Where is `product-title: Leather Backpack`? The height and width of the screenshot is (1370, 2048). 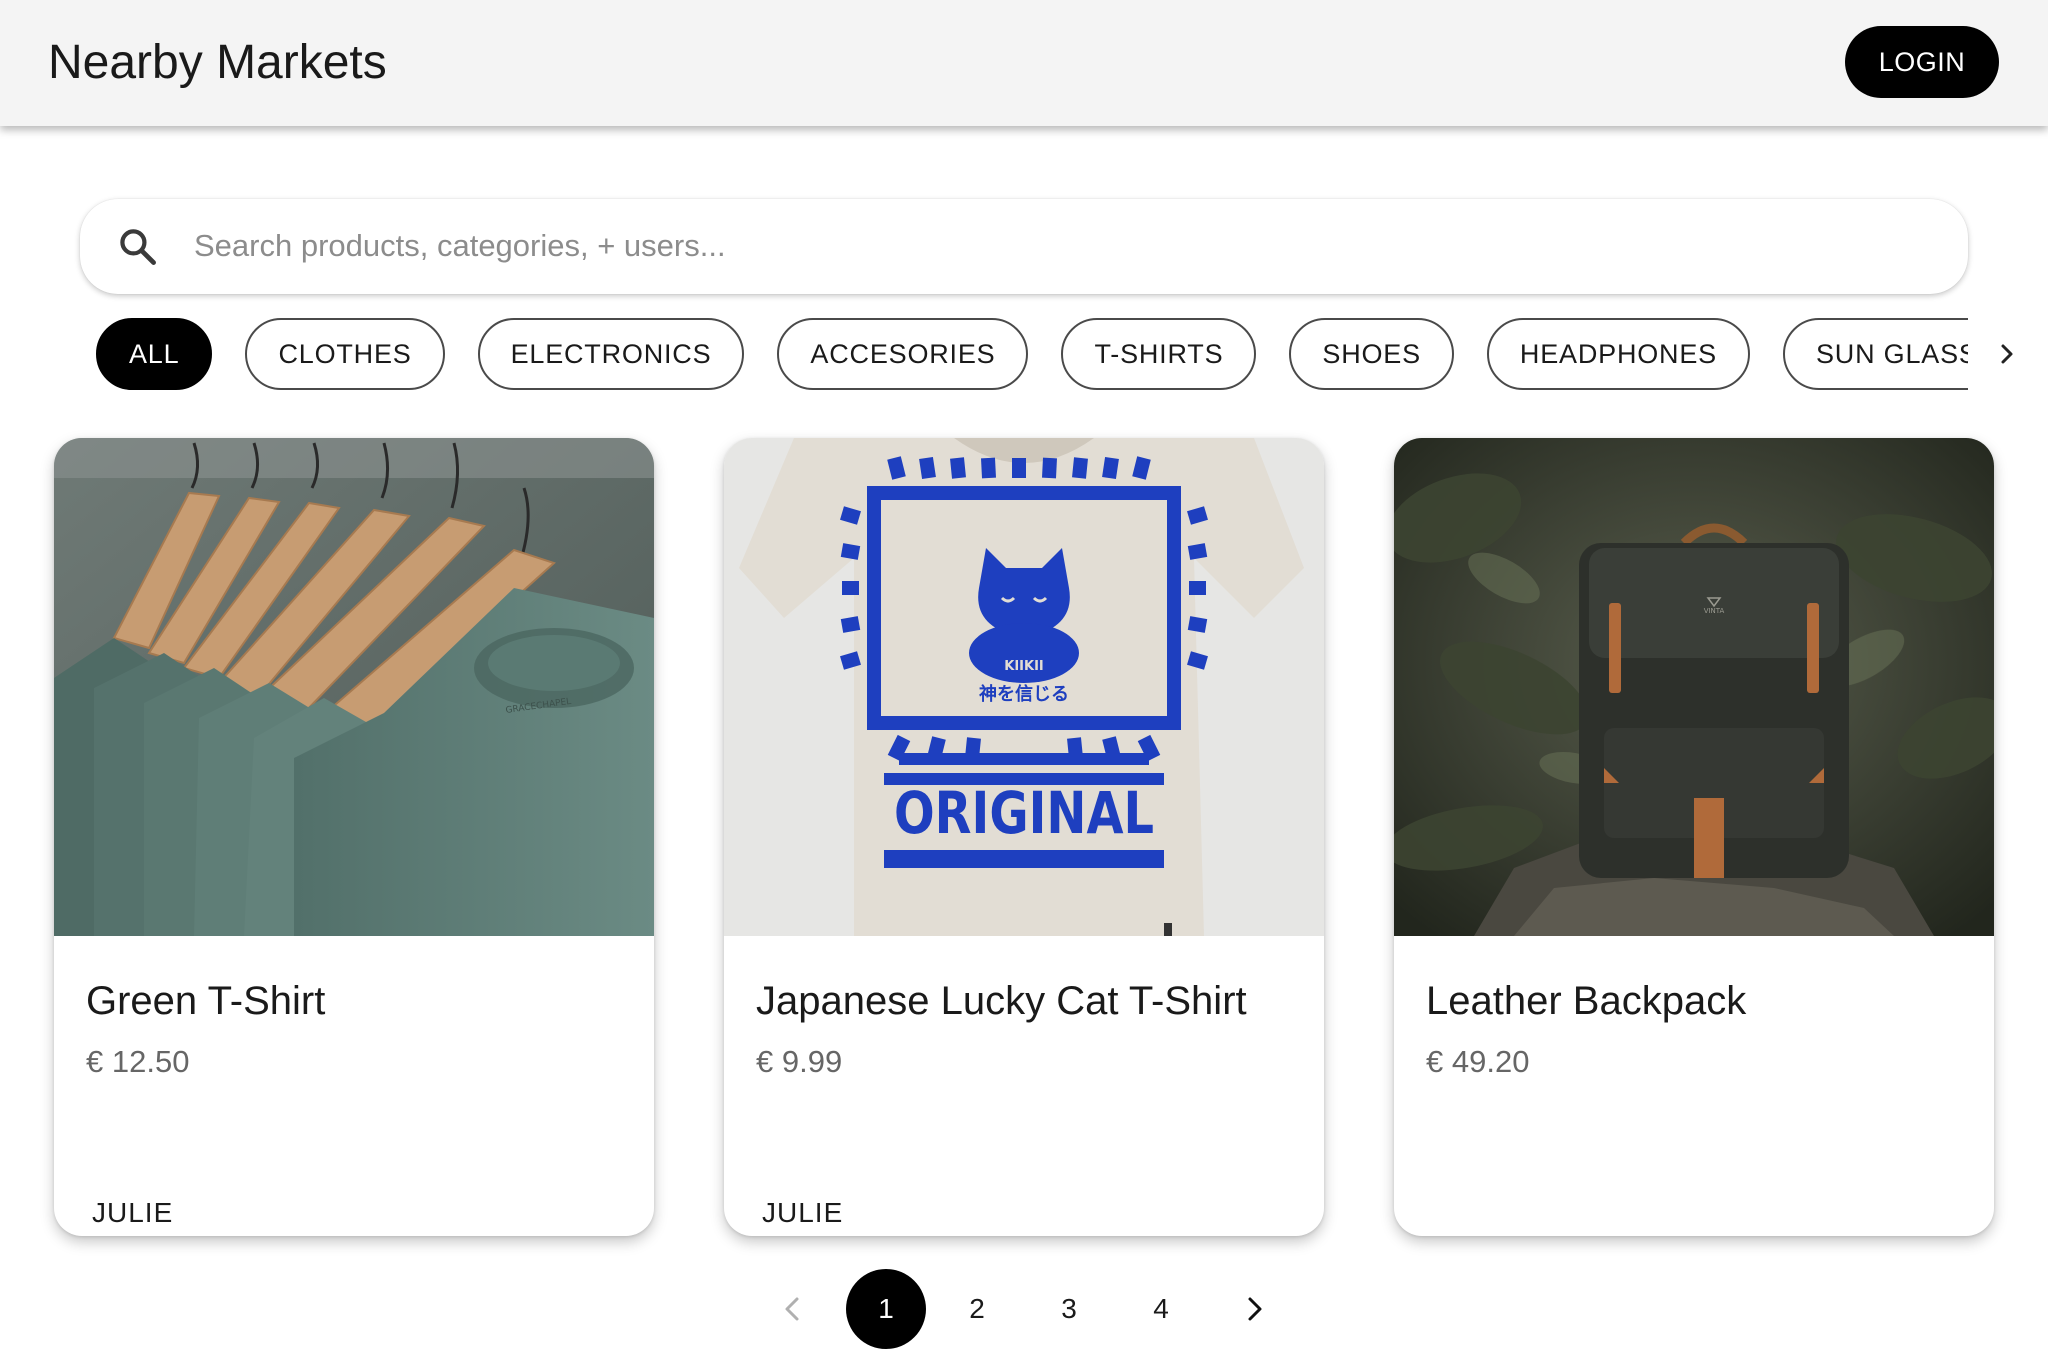
product-title: Leather Backpack is located at coordinates (1586, 1001).